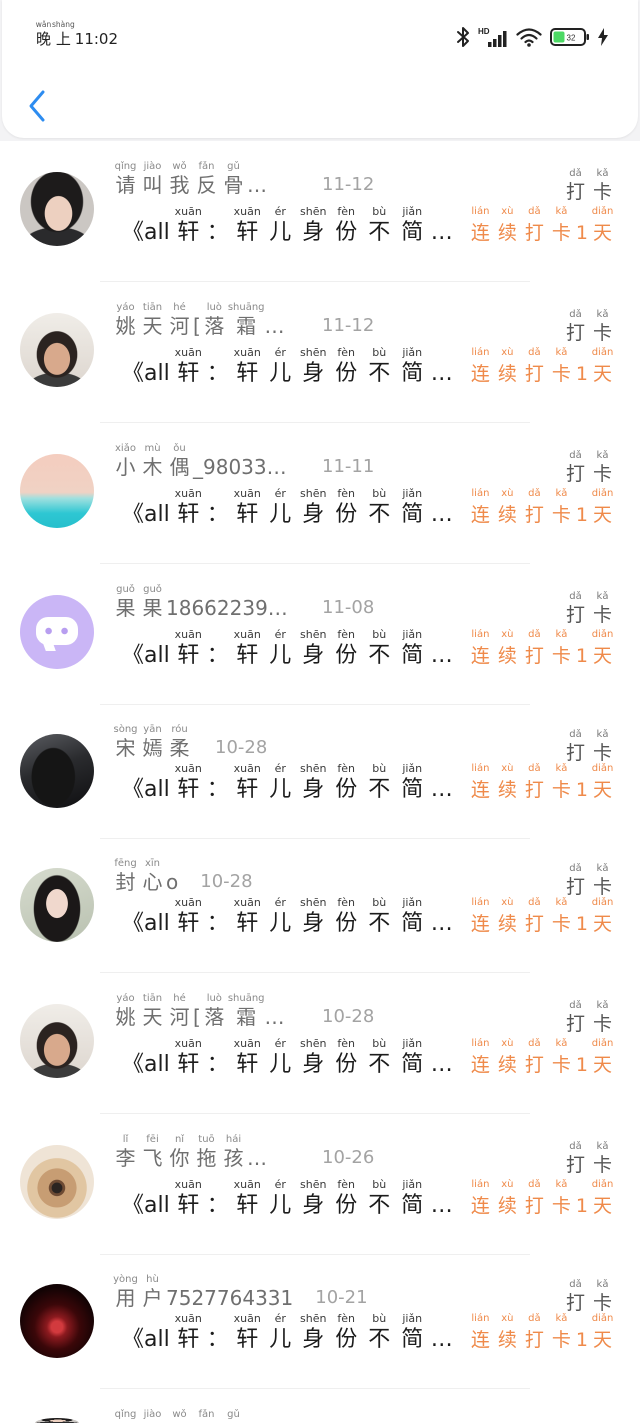 The height and width of the screenshot is (1423, 640). What do you see at coordinates (146, 508) in the screenshot?
I see `title-segment: 《all` at bounding box center [146, 508].